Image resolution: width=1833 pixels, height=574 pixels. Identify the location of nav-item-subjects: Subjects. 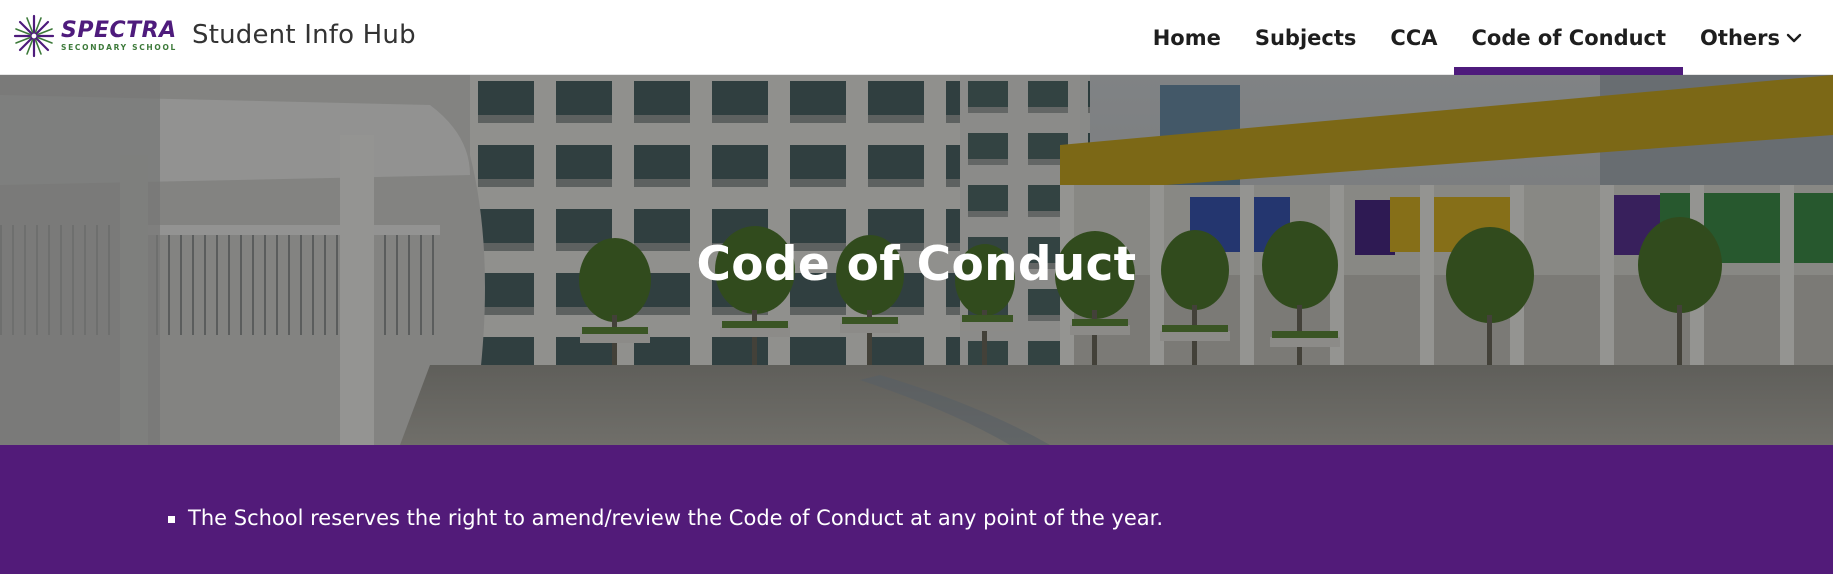
(1306, 37).